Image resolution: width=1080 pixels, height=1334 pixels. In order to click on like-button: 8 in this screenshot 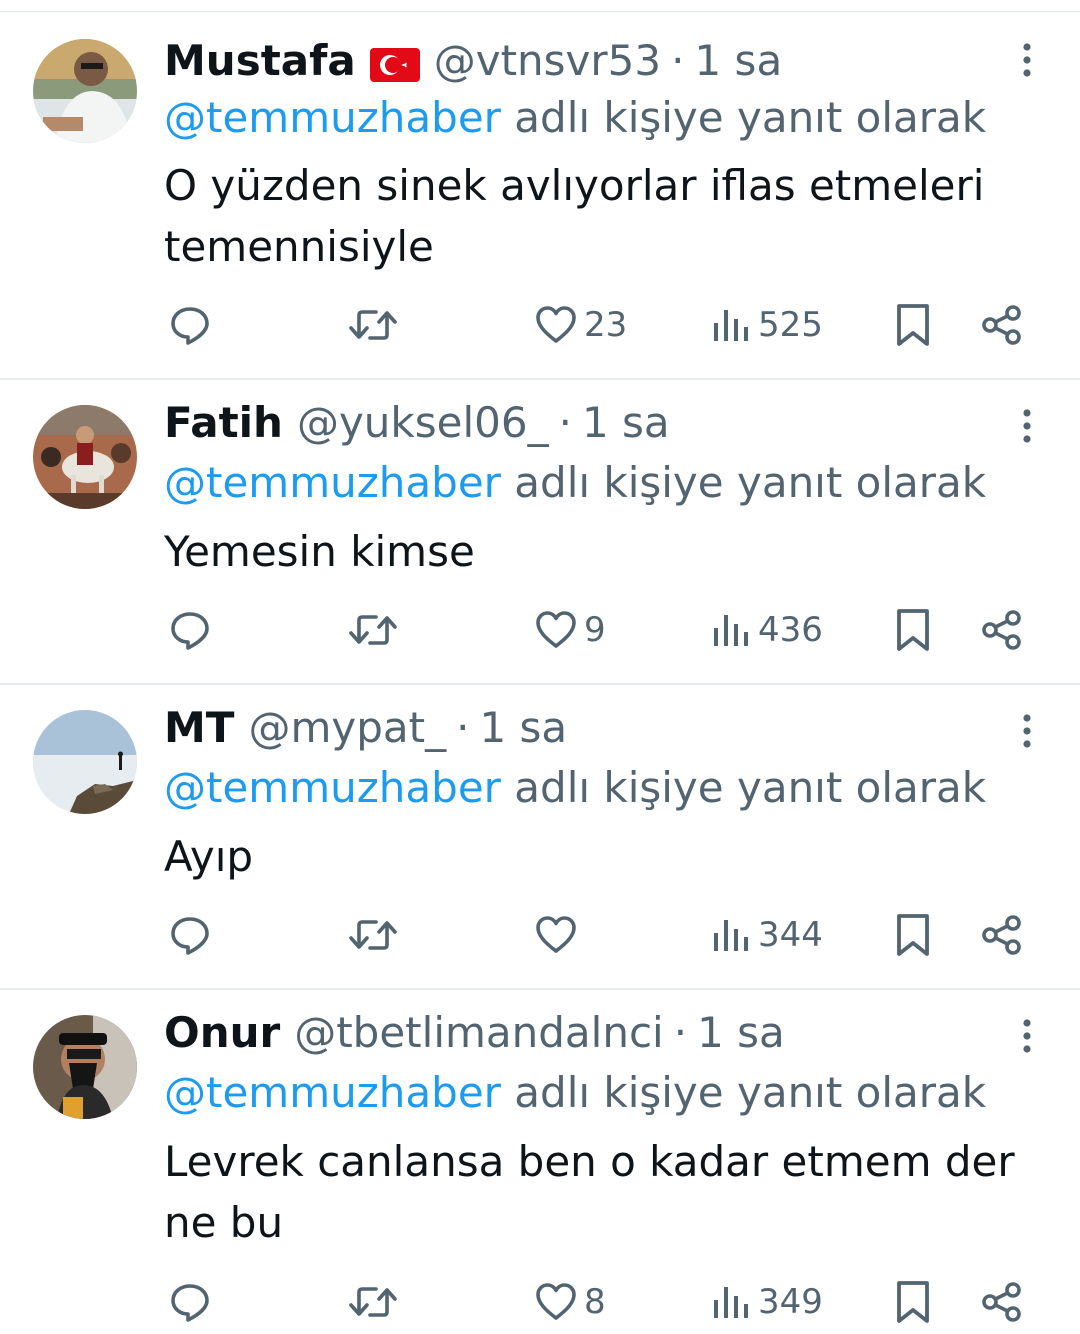, I will do `click(570, 1302)`.